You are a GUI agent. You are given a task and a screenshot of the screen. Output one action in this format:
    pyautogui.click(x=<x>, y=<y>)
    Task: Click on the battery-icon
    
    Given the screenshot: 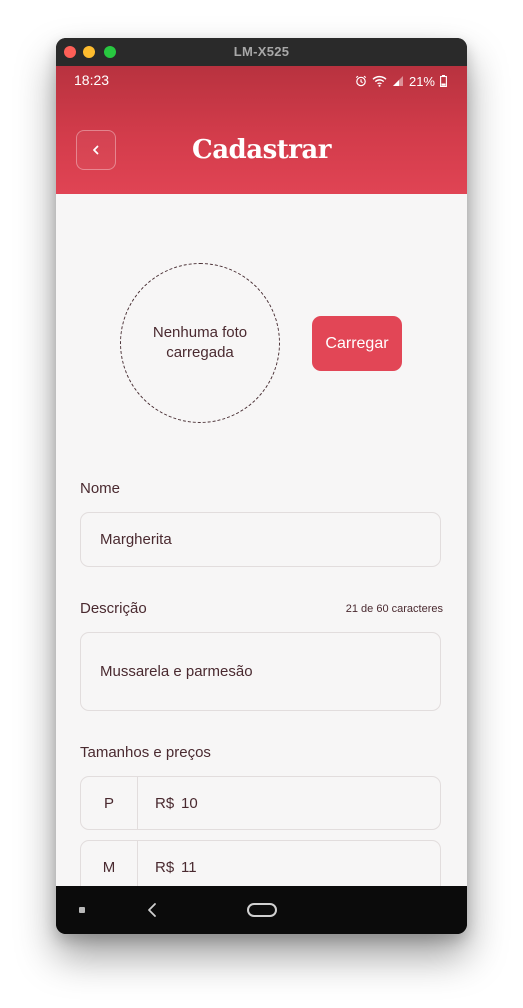 What is the action you would take?
    pyautogui.click(x=443, y=81)
    